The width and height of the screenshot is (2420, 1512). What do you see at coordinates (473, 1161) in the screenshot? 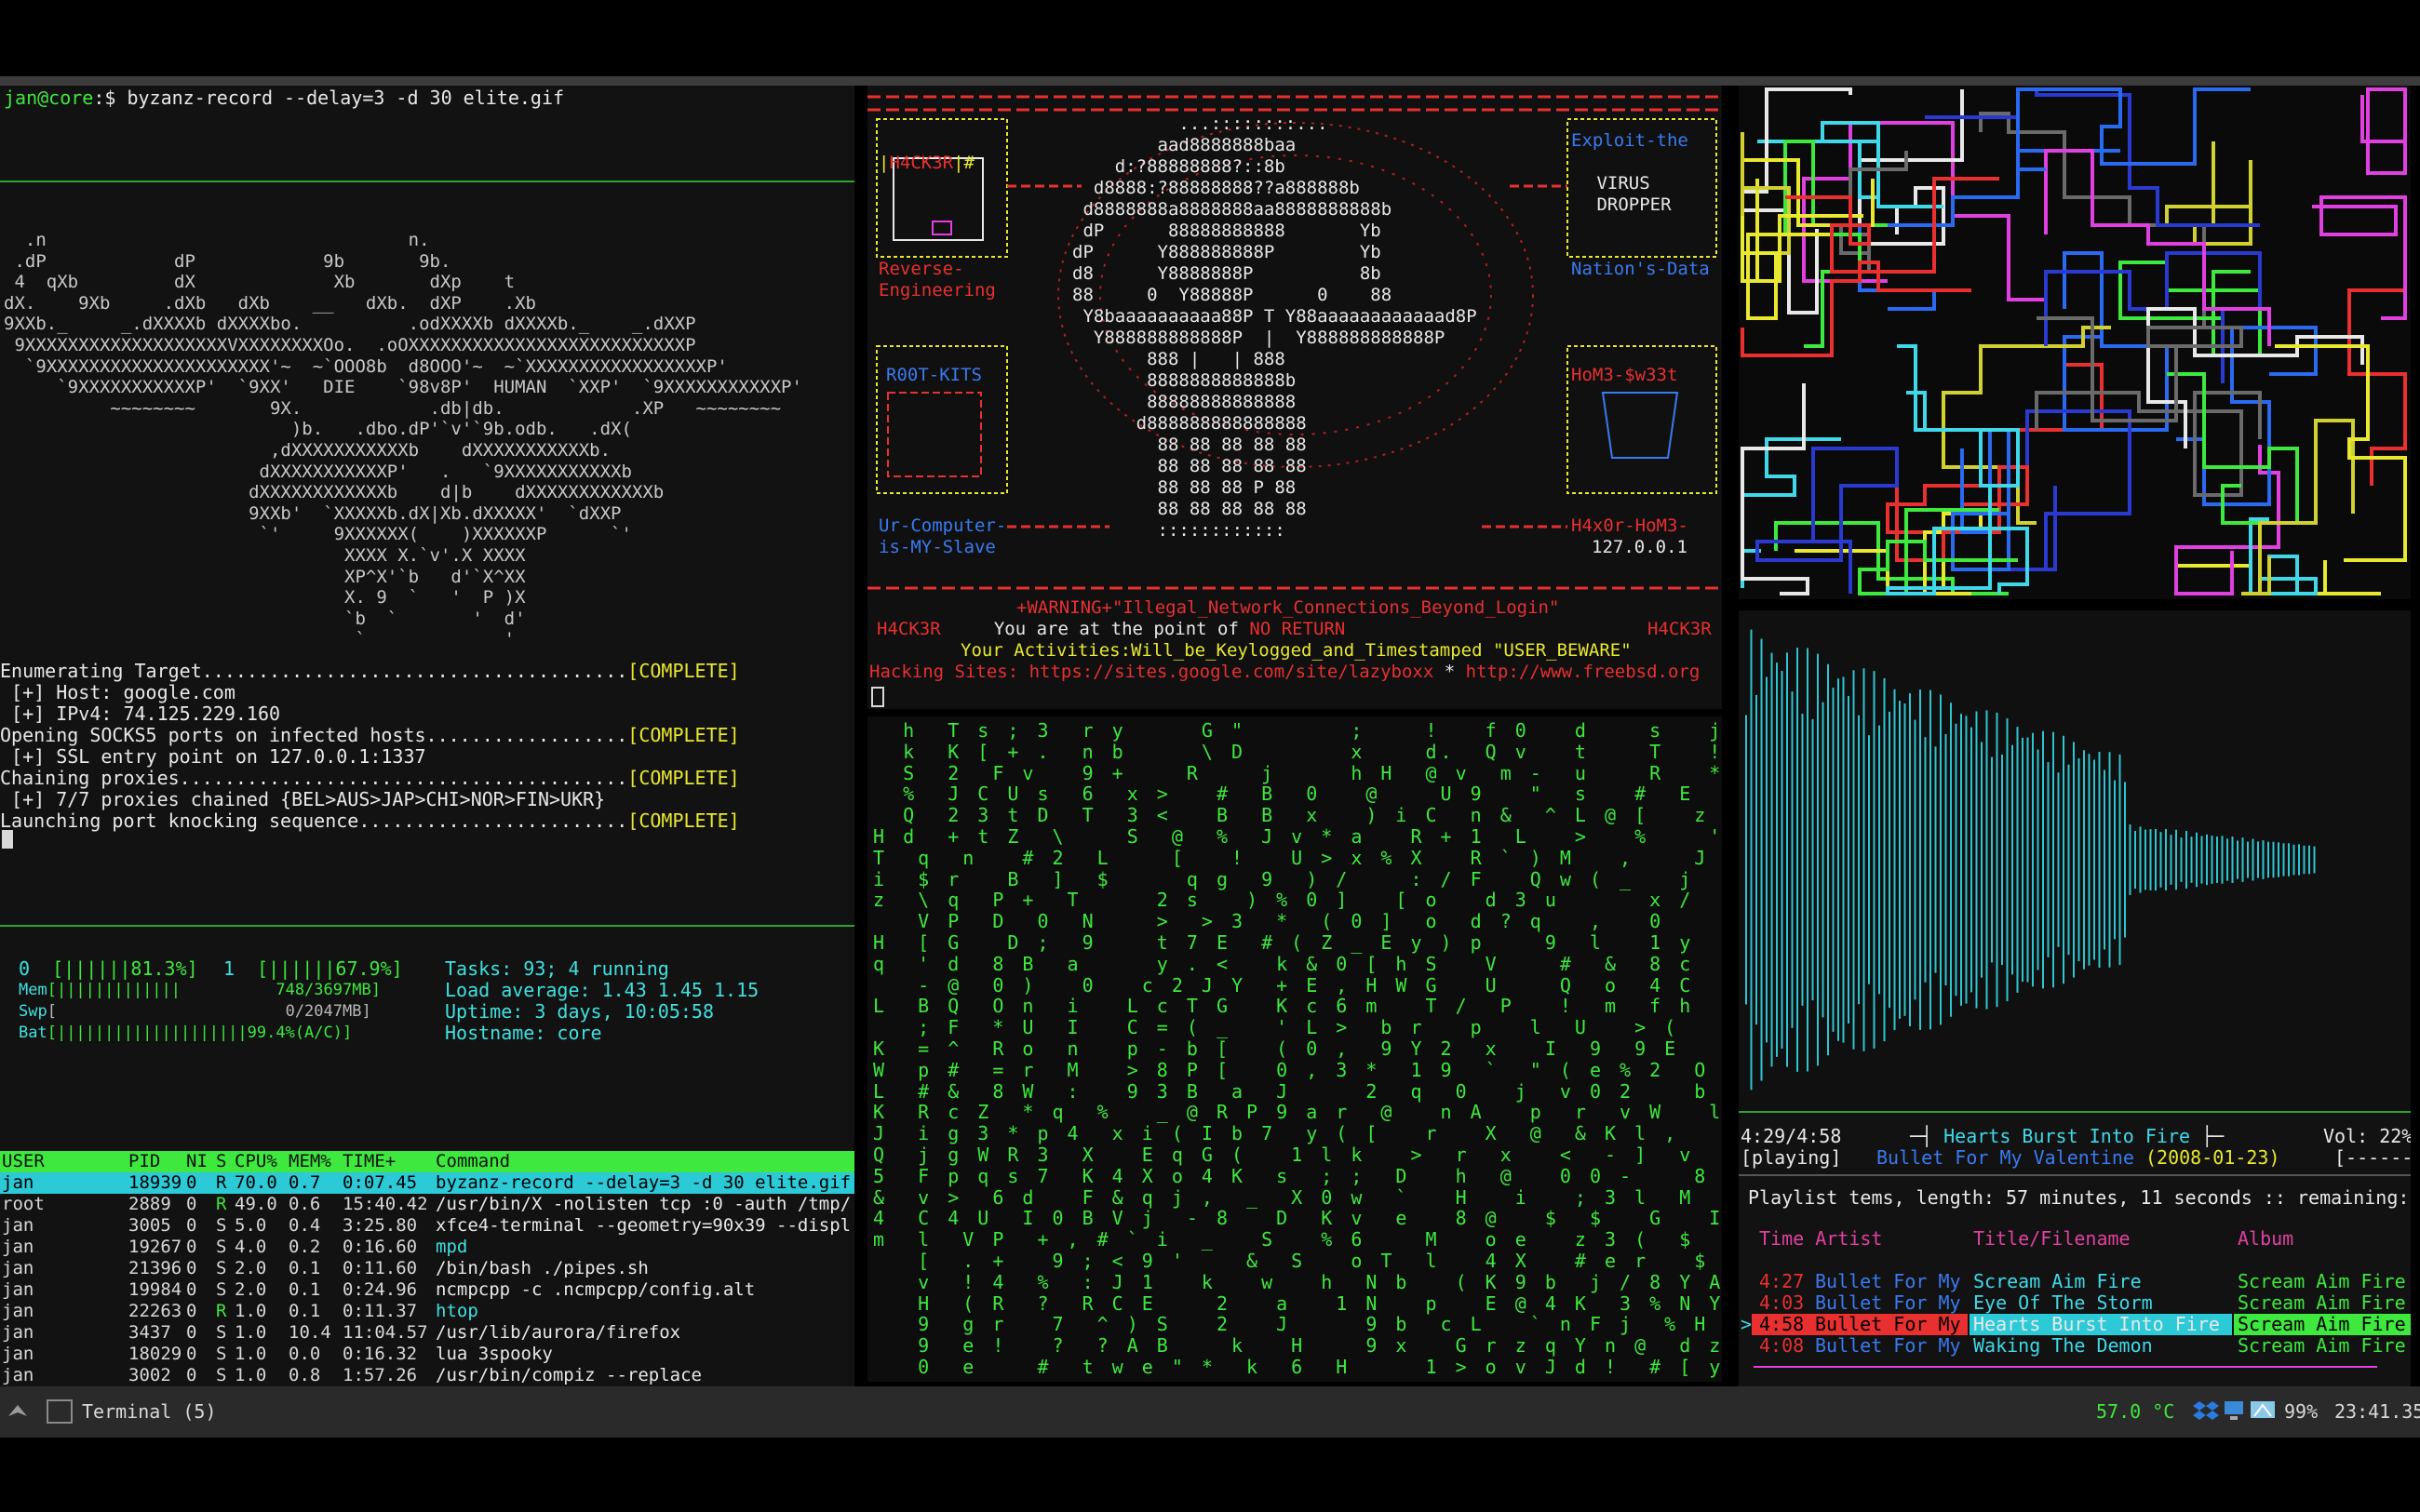
I see `htop-col-command: Command` at bounding box center [473, 1161].